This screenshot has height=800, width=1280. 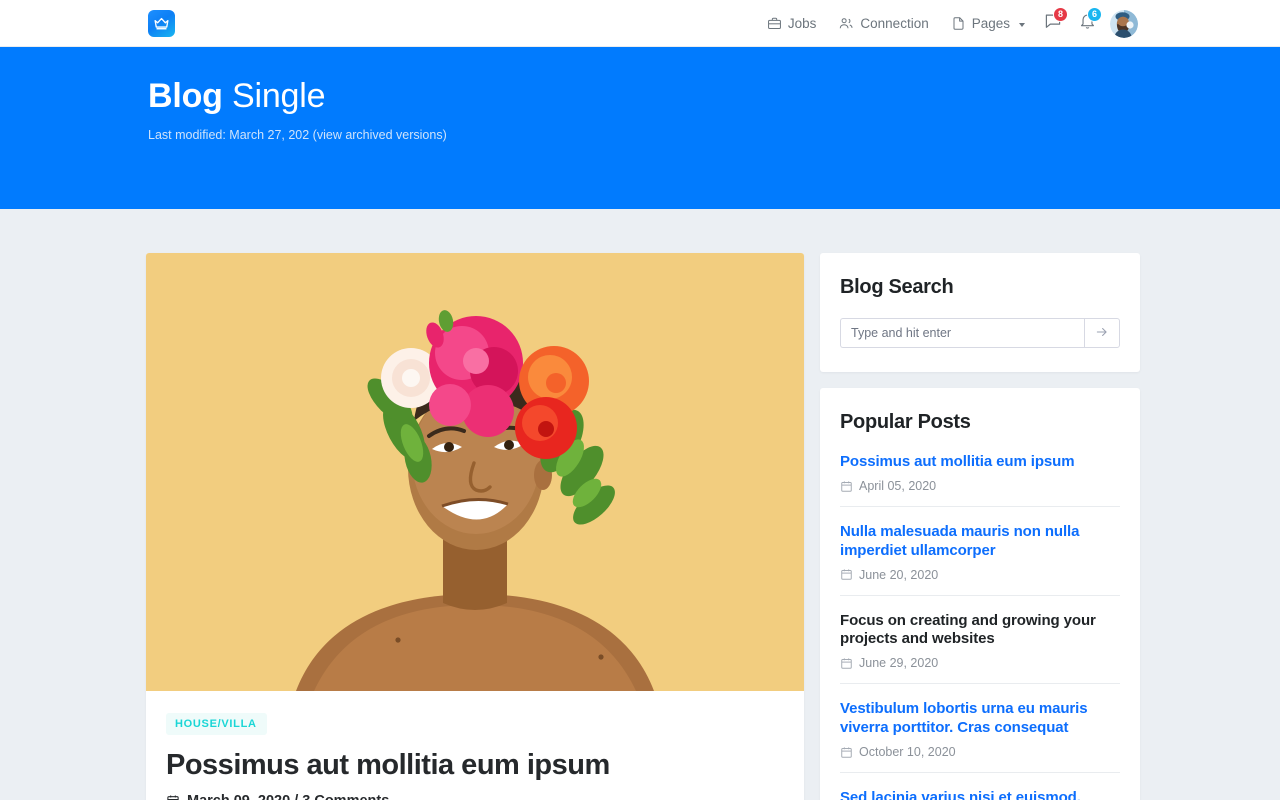 I want to click on nav-link-pages-label: Pages, so click(x=990, y=23).